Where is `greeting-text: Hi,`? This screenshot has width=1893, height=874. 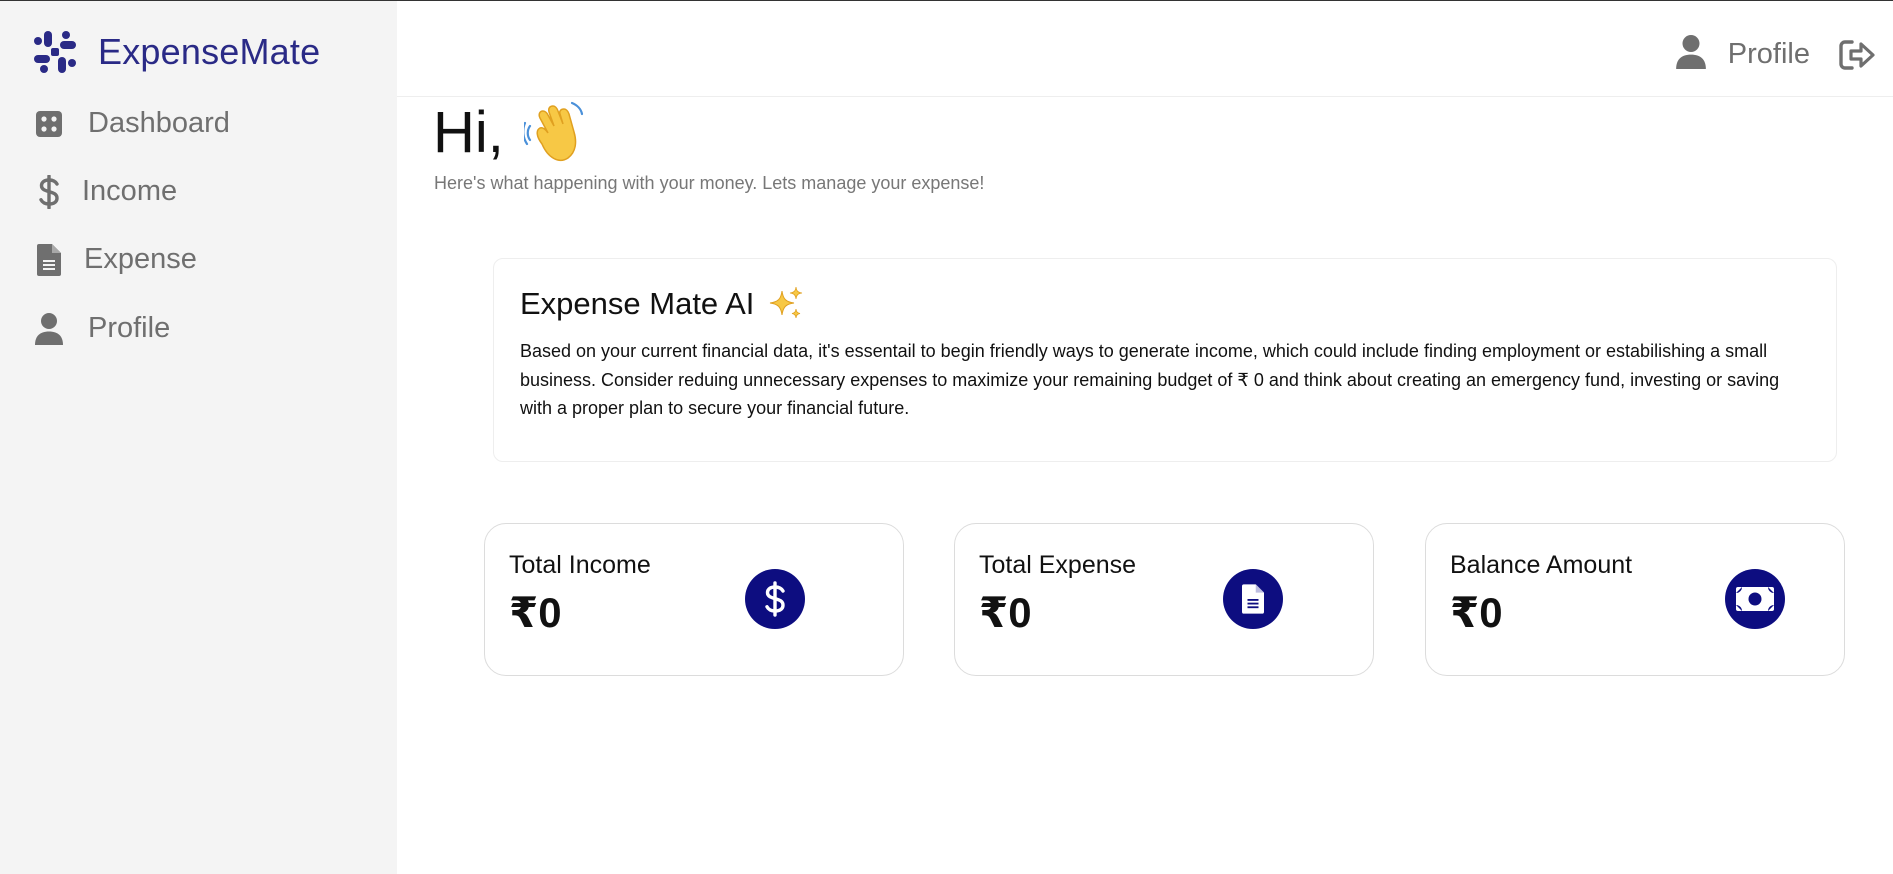 greeting-text: Hi, is located at coordinates (468, 132).